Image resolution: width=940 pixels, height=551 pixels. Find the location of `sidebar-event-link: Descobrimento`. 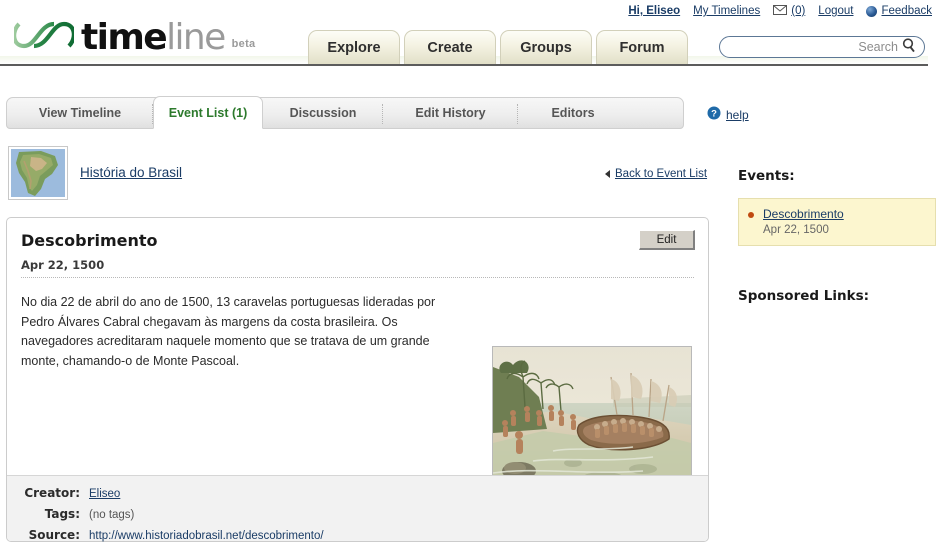

sidebar-event-link: Descobrimento is located at coordinates (803, 214).